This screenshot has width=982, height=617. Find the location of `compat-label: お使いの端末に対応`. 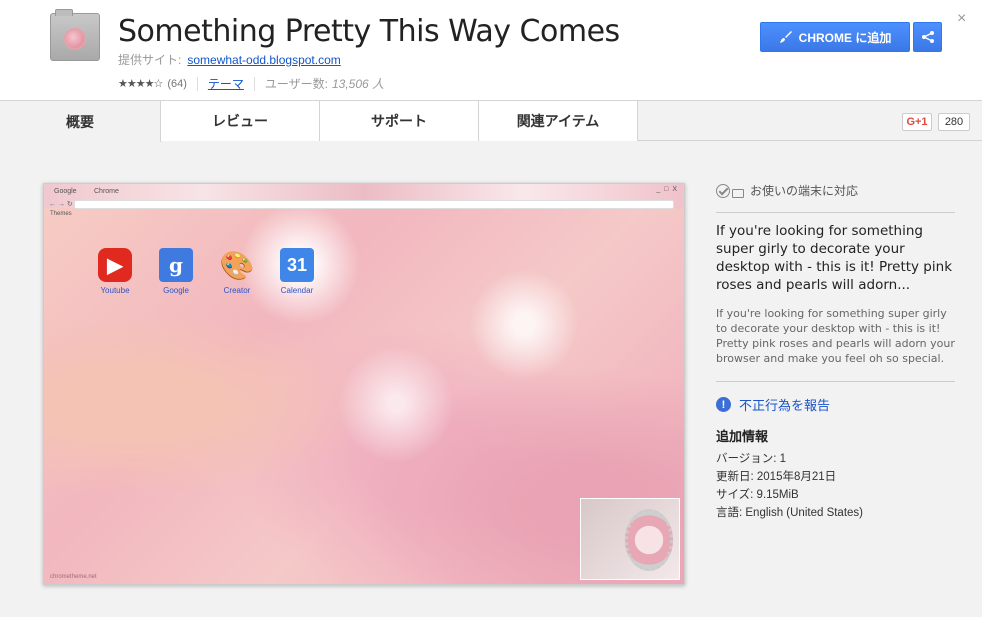

compat-label: お使いの端末に対応 is located at coordinates (804, 191).